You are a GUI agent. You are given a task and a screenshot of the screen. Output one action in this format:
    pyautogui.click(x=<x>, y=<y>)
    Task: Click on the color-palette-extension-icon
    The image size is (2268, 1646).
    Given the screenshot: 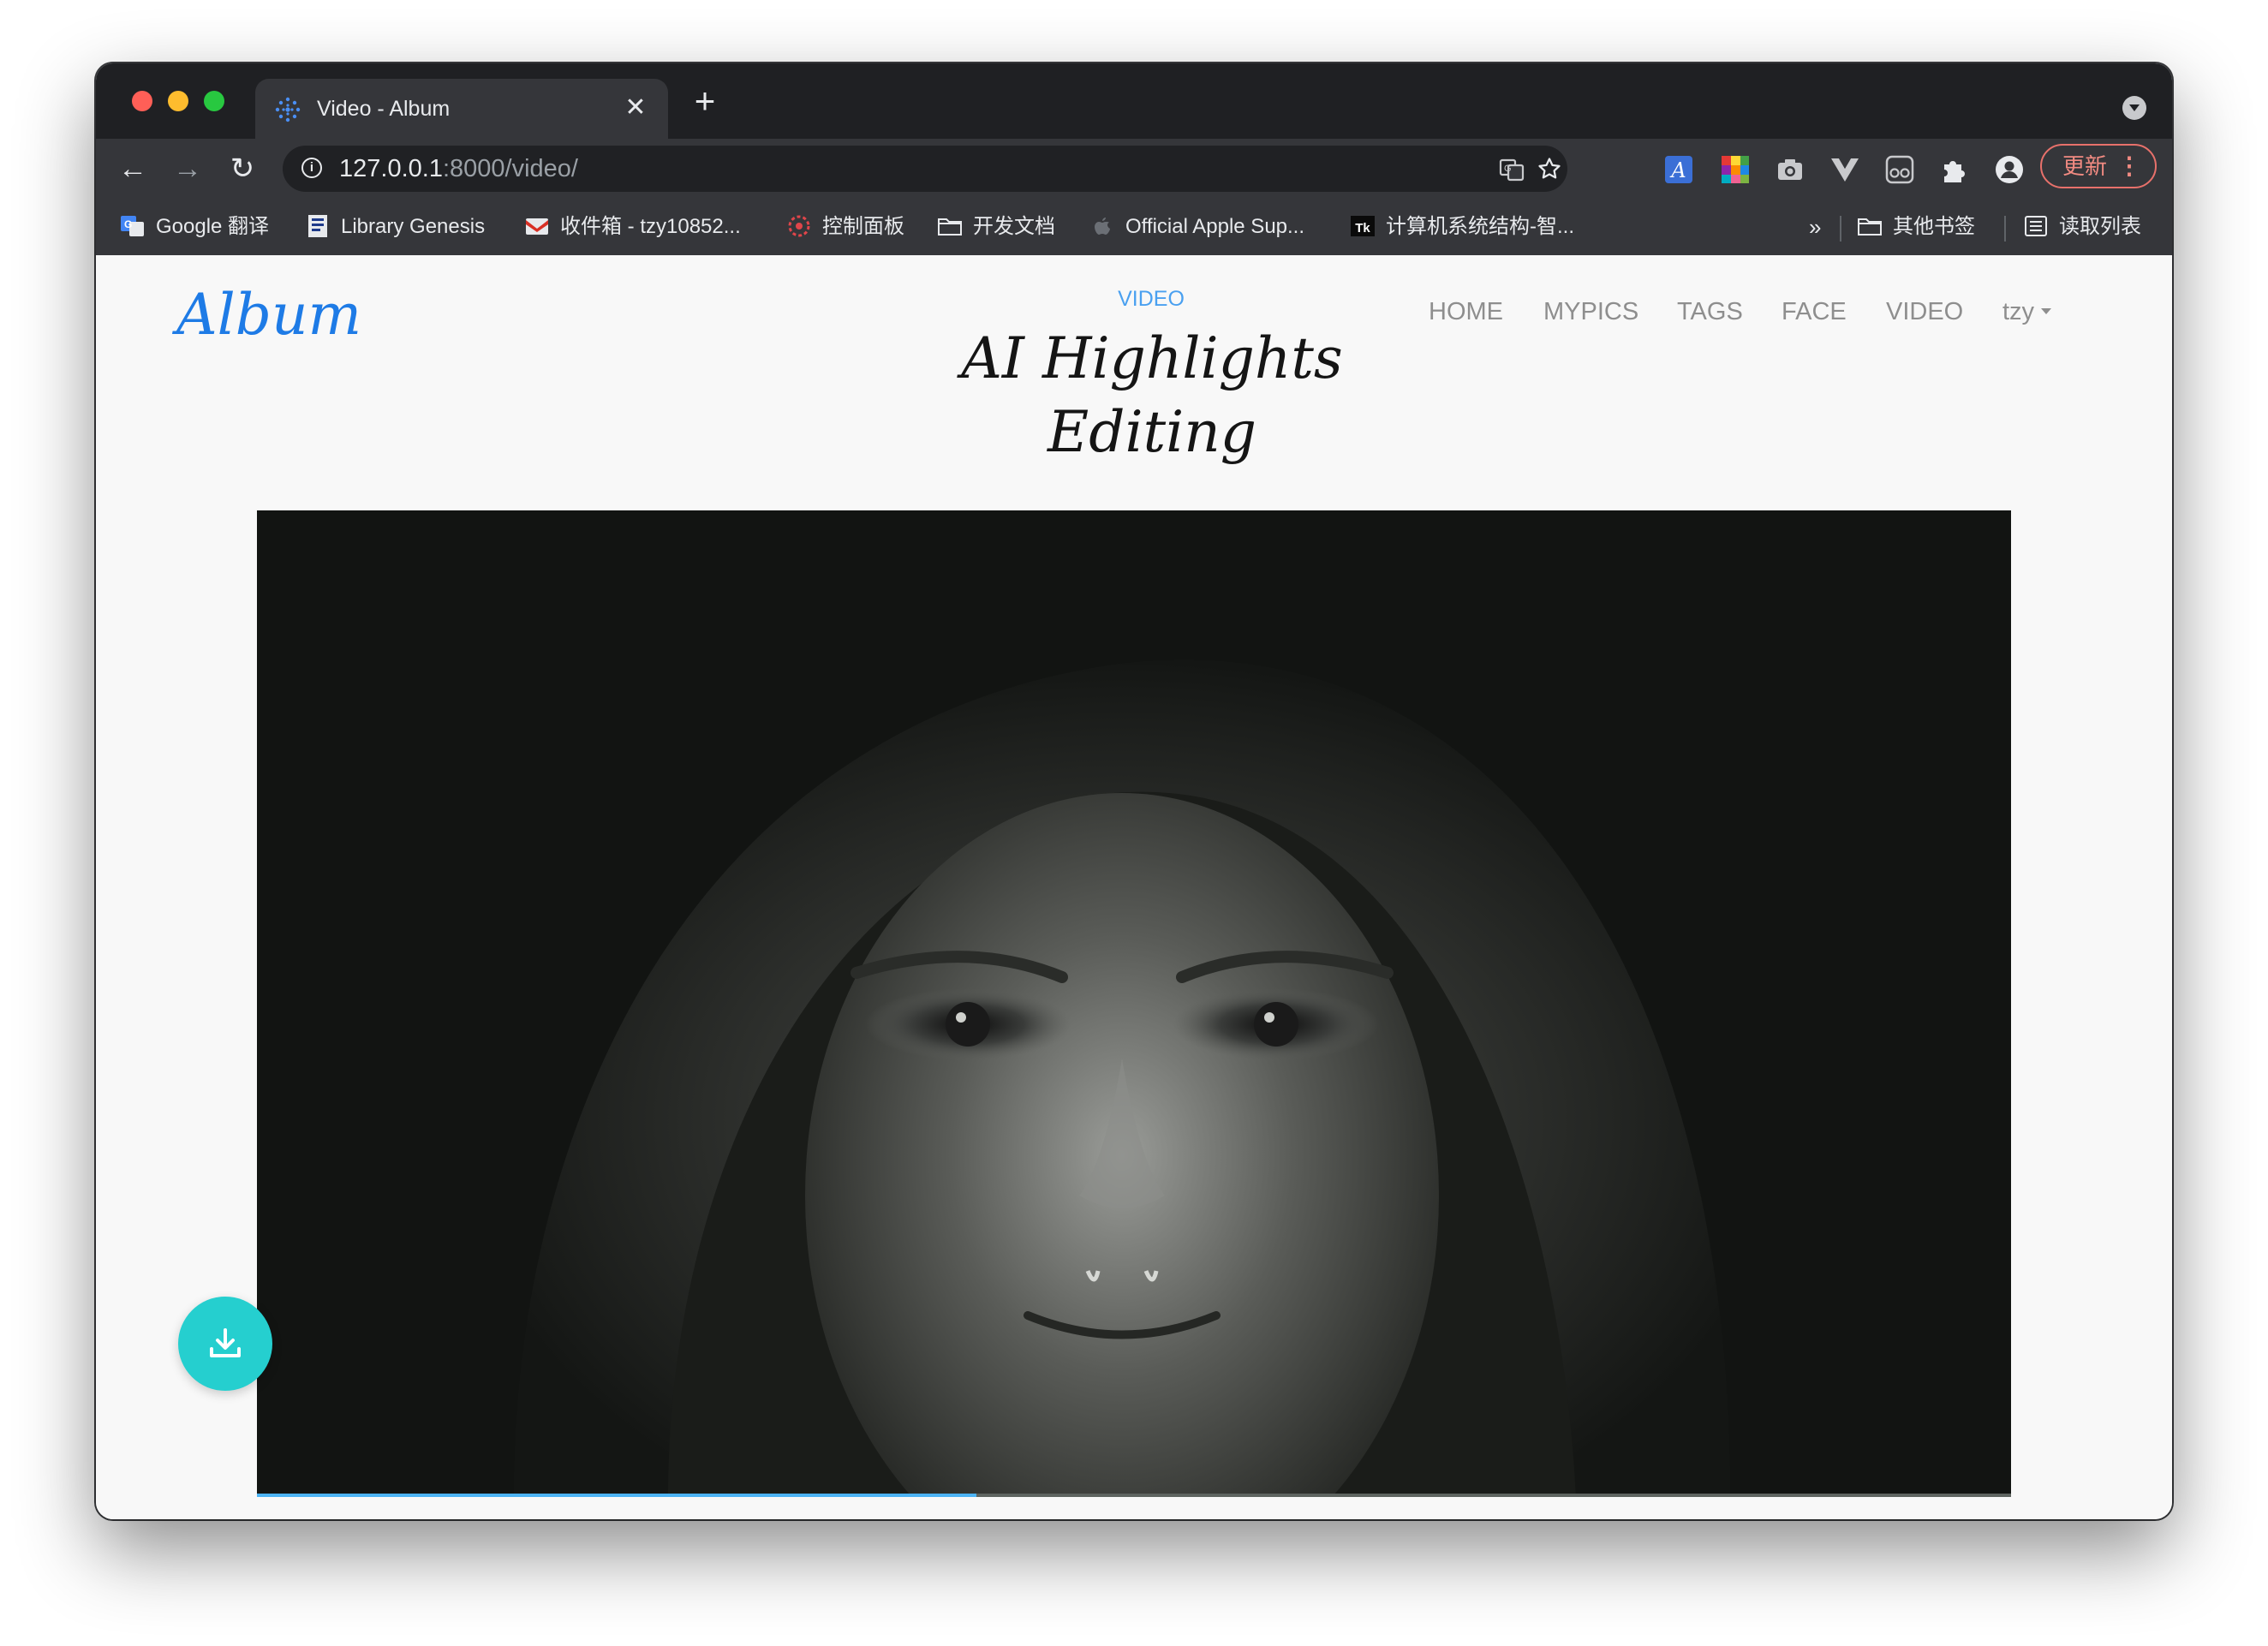 What is the action you would take?
    pyautogui.click(x=1735, y=169)
    